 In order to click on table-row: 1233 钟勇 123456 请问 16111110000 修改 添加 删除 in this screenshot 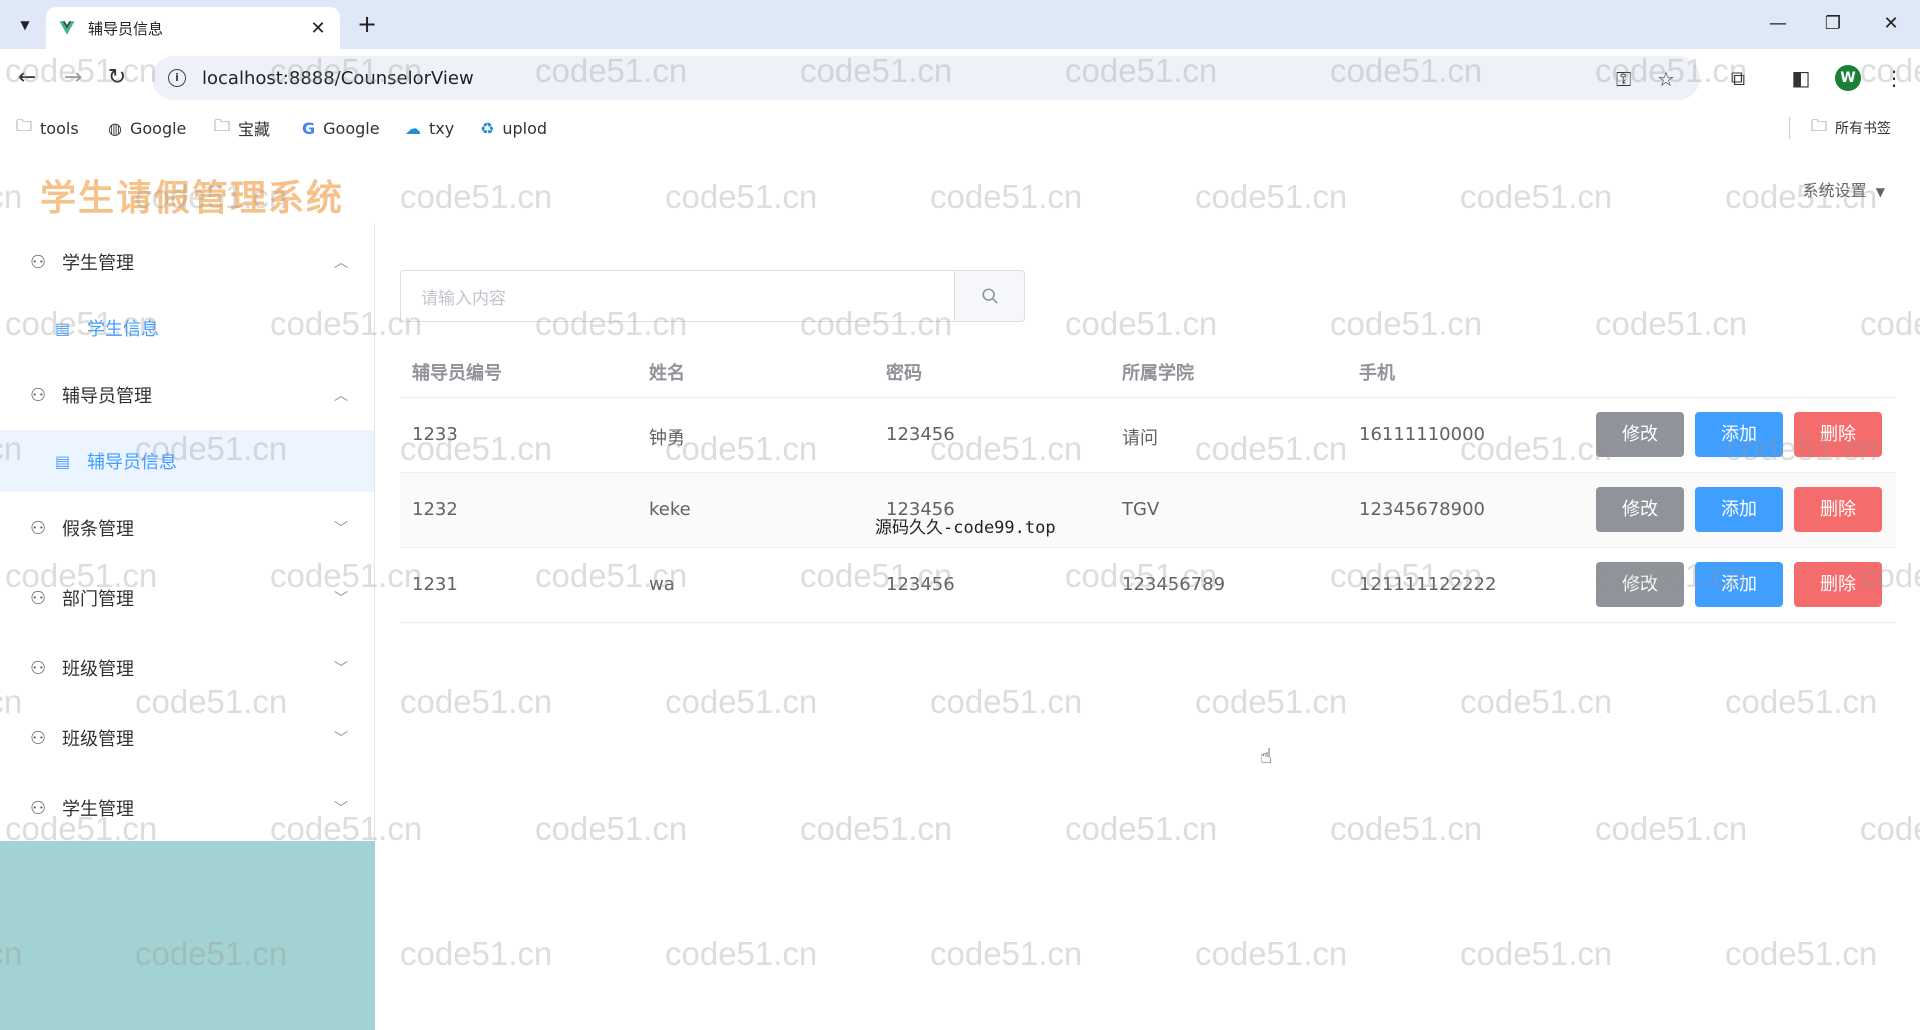, I will do `click(1148, 435)`.